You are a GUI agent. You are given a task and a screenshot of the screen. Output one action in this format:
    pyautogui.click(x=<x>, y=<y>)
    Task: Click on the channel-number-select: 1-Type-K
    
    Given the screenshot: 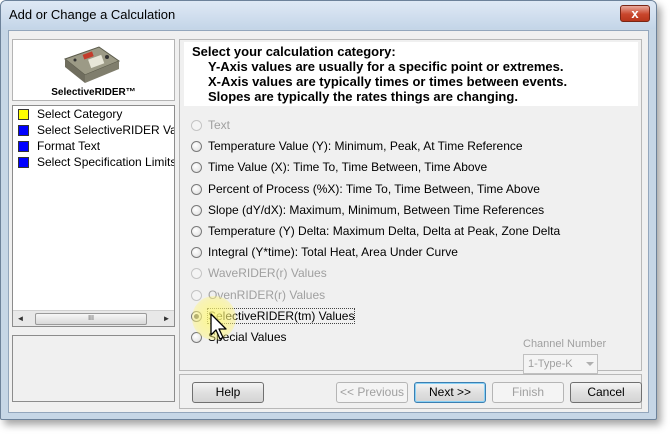 What is the action you would take?
    pyautogui.click(x=560, y=364)
    